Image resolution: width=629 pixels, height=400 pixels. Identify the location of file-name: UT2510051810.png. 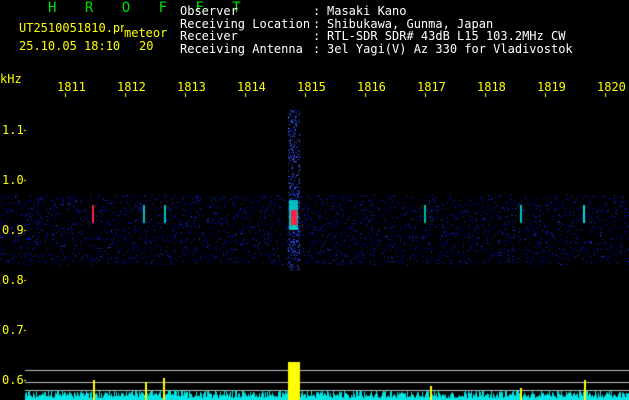
(71, 28).